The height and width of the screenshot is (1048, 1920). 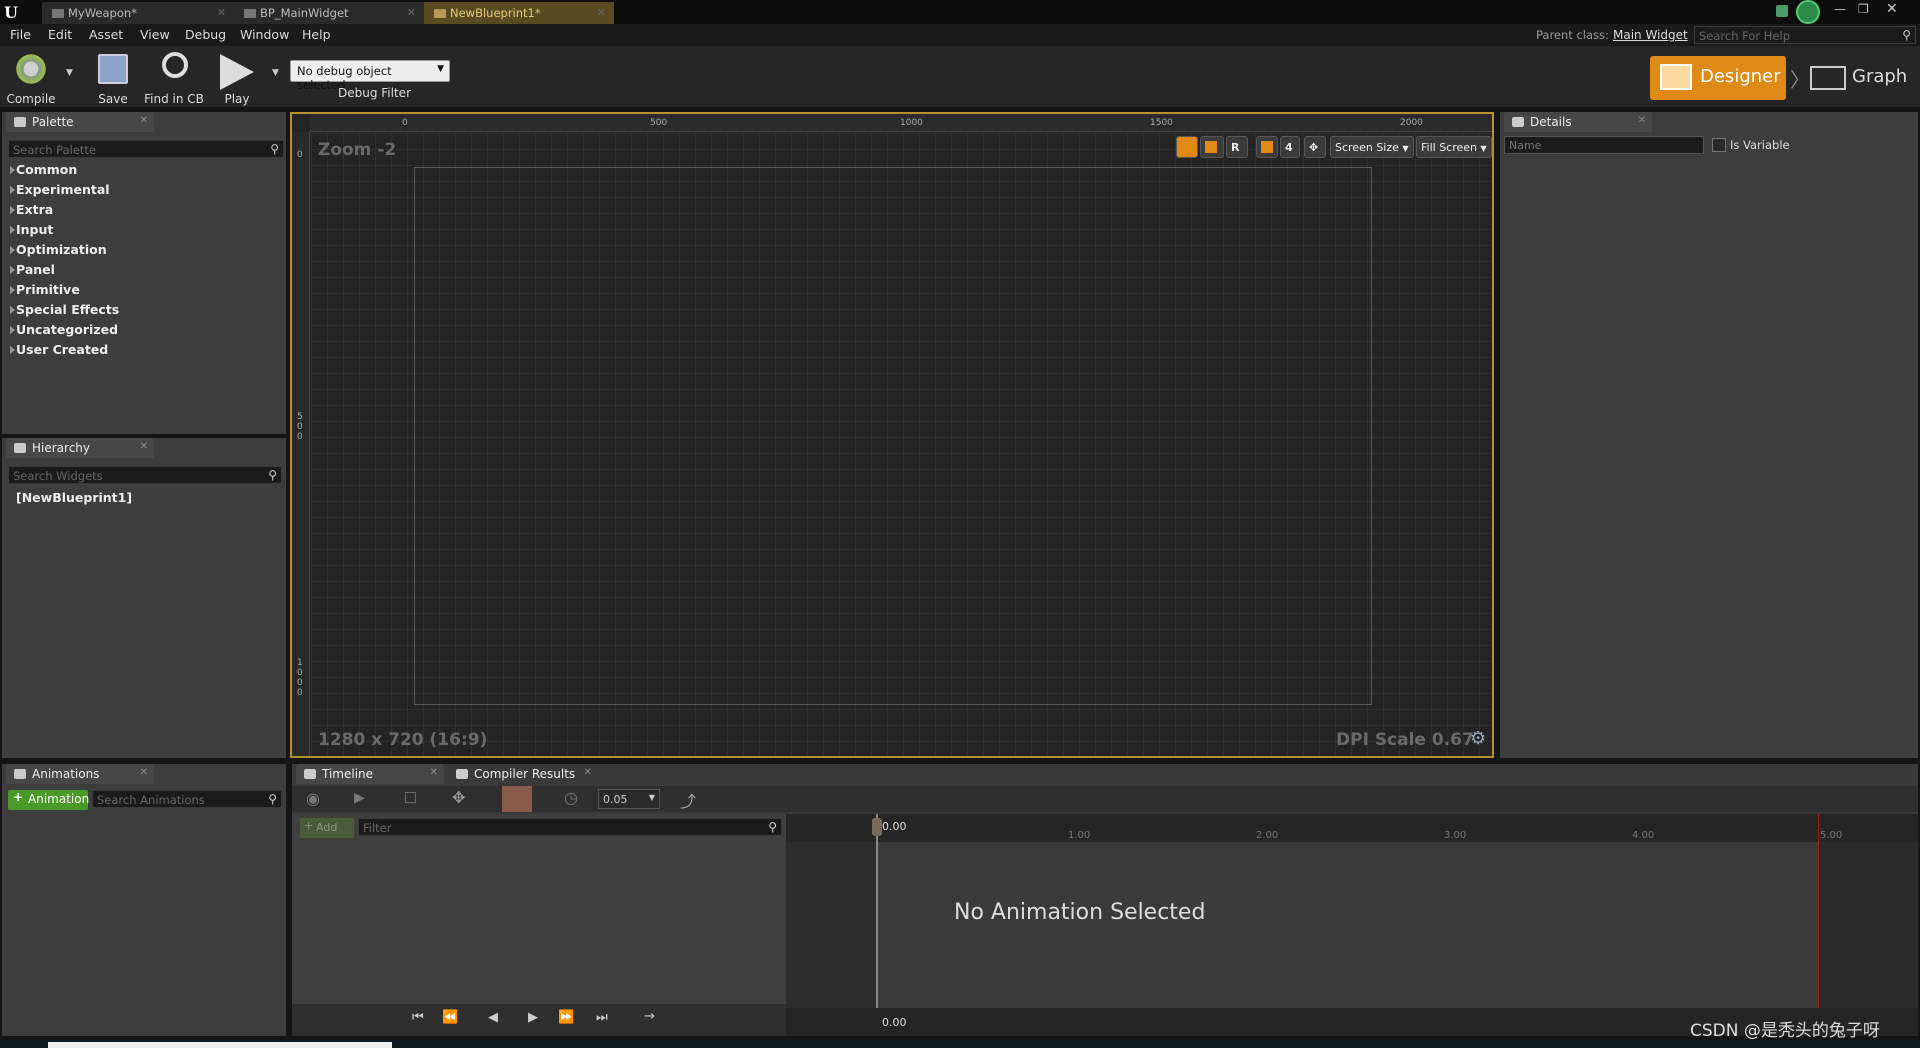 What do you see at coordinates (359, 798) in the screenshot?
I see `play-options-icon: ▶` at bounding box center [359, 798].